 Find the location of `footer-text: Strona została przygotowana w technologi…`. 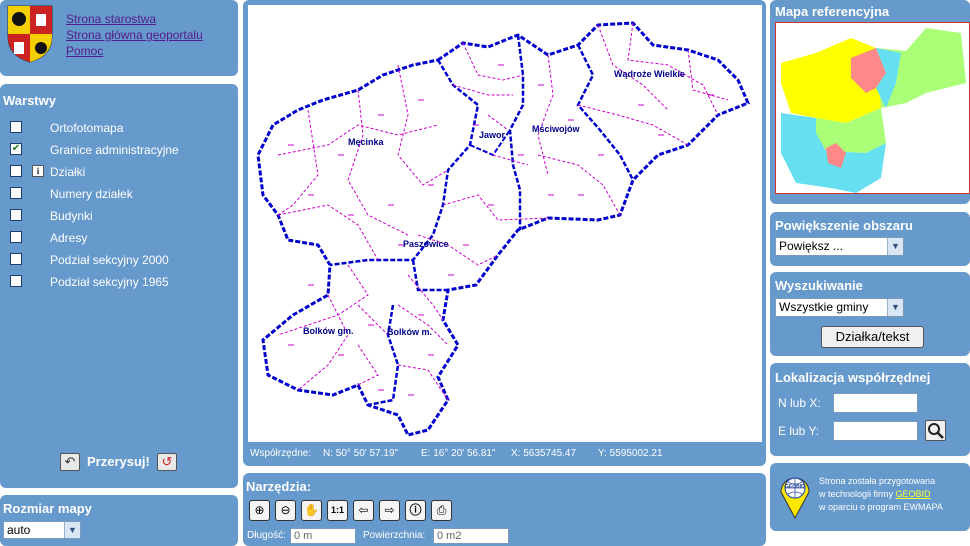

footer-text: Strona została przygotowana w technologi… is located at coordinates (881, 494).